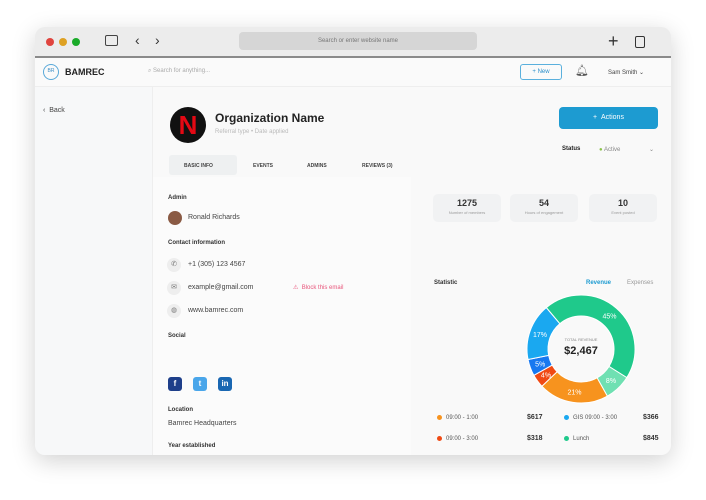  I want to click on stat-label: Hours of engagement, so click(544, 212).